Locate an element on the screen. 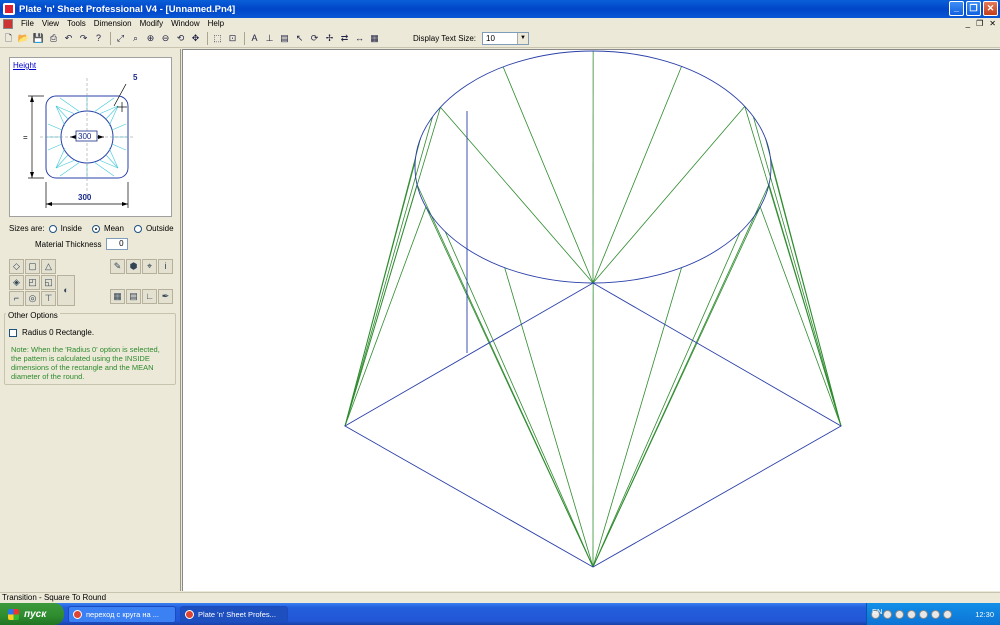  menu-modify: Modify is located at coordinates (152, 24).